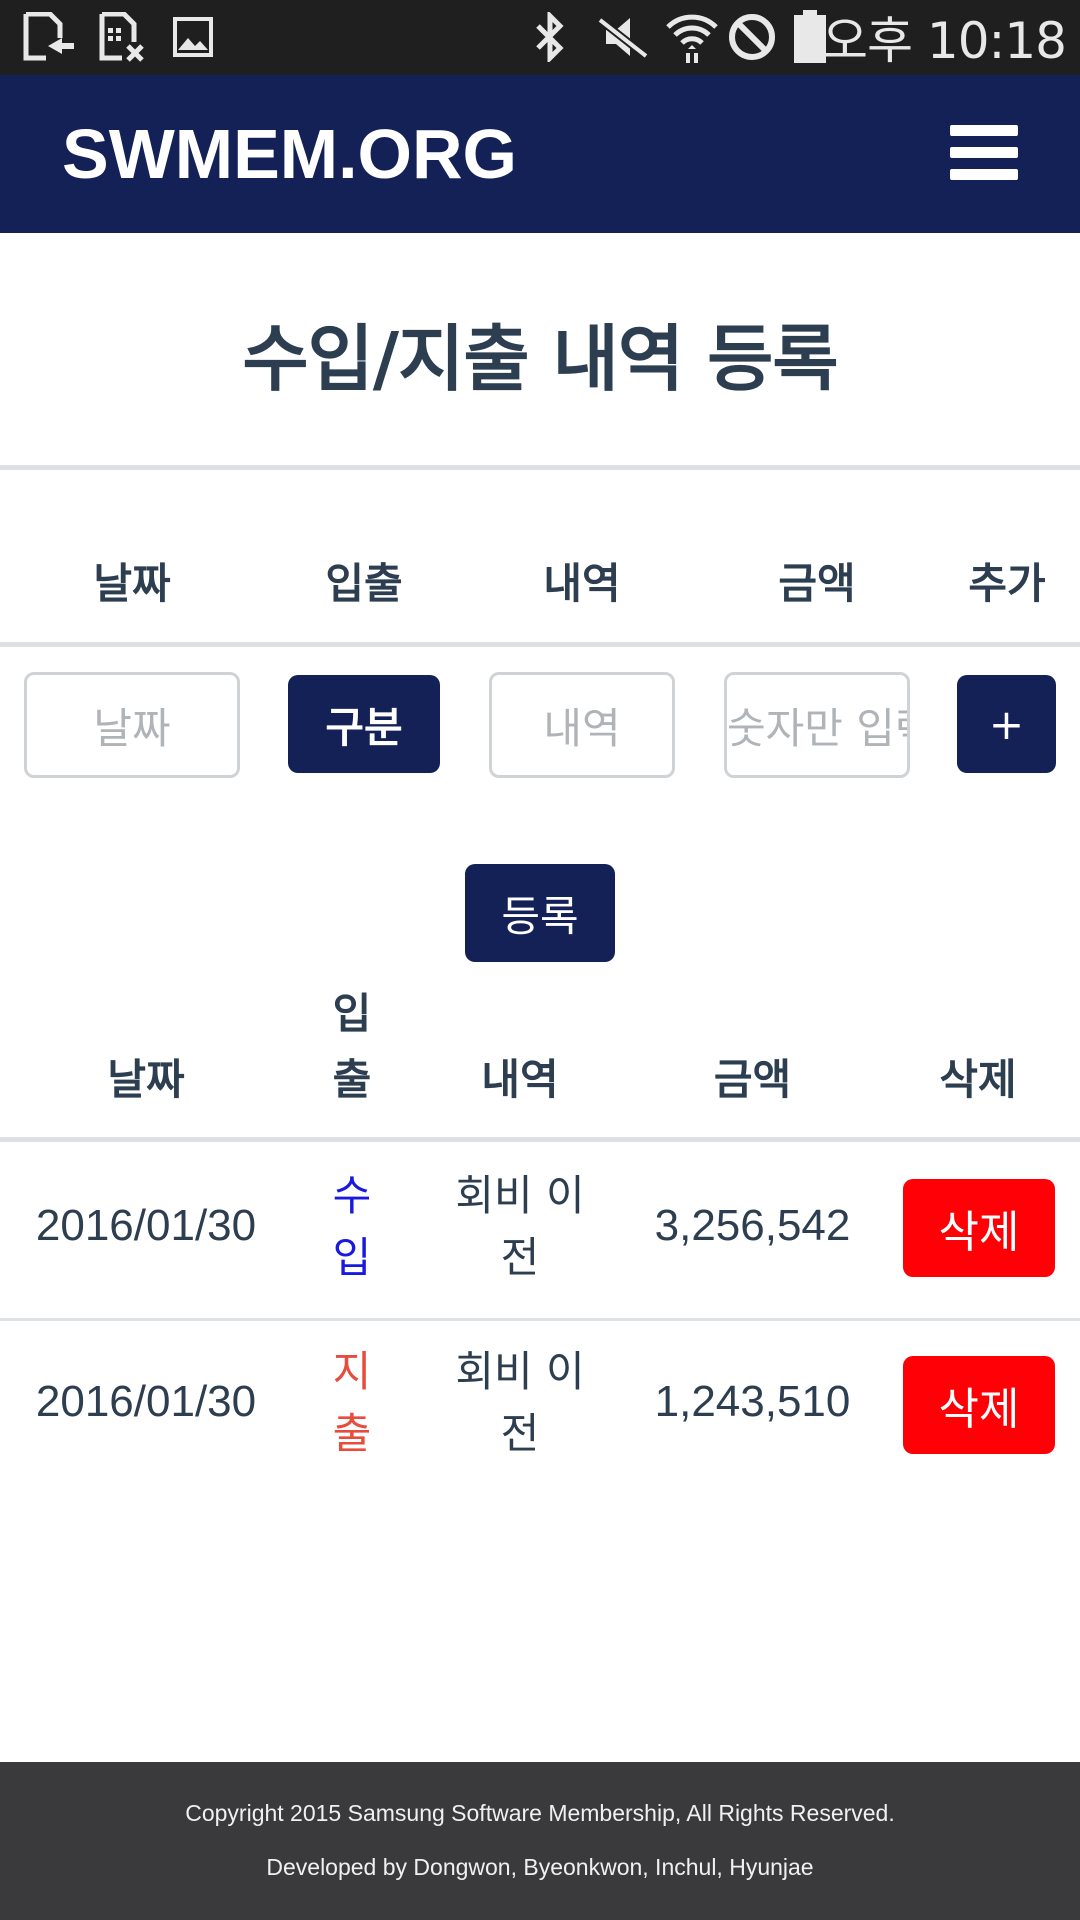  Describe the element at coordinates (817, 583) in the screenshot. I see `form-header-amount: 금액` at that location.